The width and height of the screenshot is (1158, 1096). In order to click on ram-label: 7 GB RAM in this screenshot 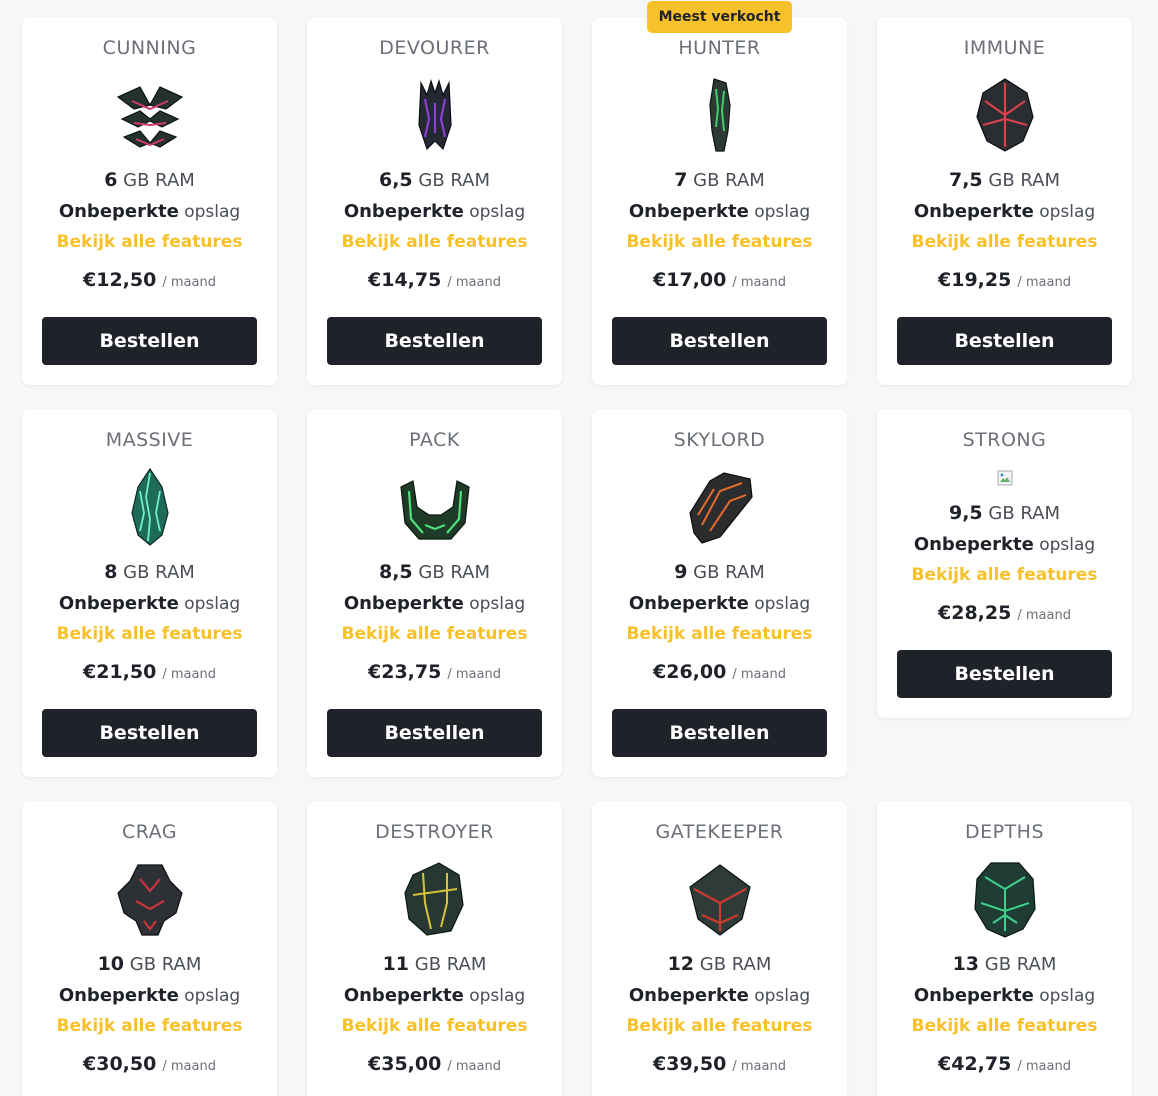, I will do `click(719, 180)`.